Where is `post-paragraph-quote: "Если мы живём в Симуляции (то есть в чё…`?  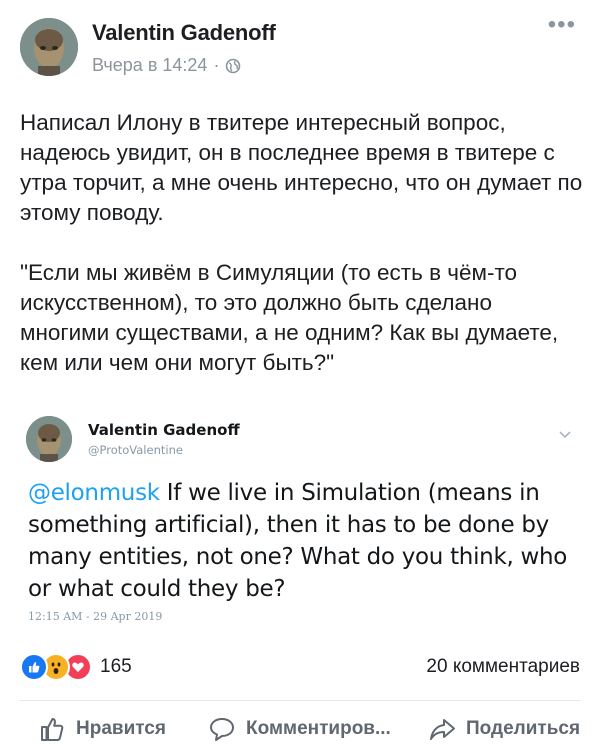 post-paragraph-quote: "Если мы живём в Симуляции (то есть в чё… is located at coordinates (289, 317).